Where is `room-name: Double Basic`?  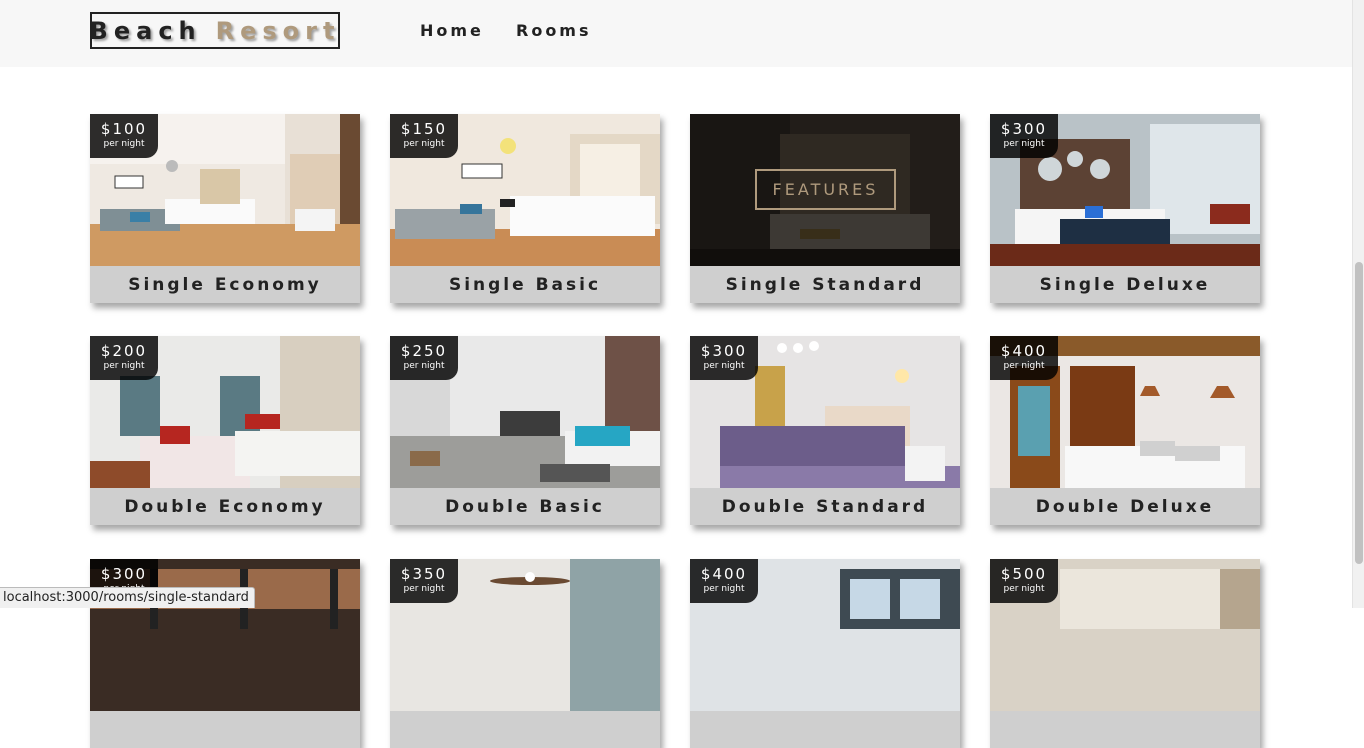
room-name: Double Basic is located at coordinates (525, 506).